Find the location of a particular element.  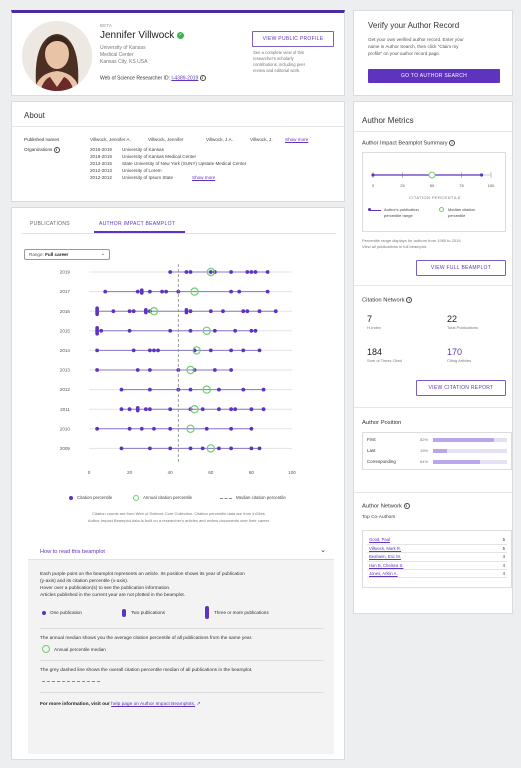

legend-range-2: percentile range is located at coordinates (398, 215).